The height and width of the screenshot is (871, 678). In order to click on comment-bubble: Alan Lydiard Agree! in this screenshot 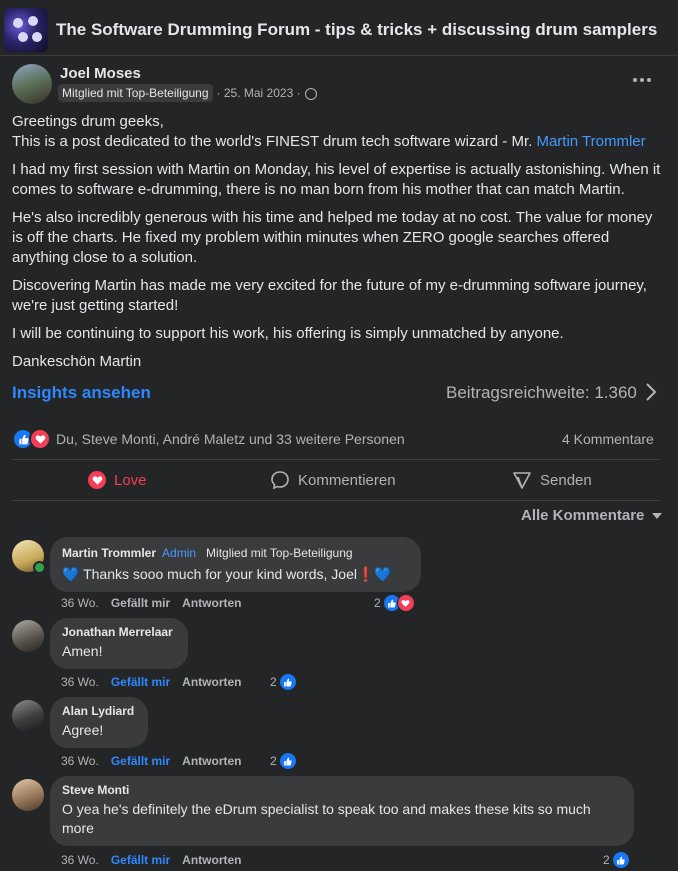, I will do `click(99, 722)`.